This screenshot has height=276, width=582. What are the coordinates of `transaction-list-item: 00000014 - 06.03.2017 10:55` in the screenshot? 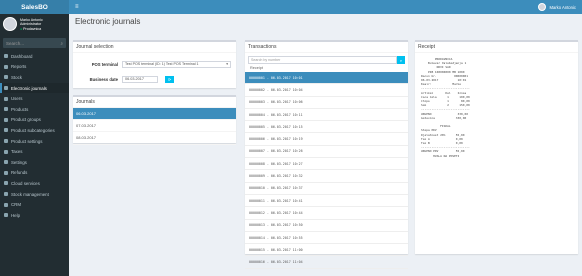 It's located at (326, 238).